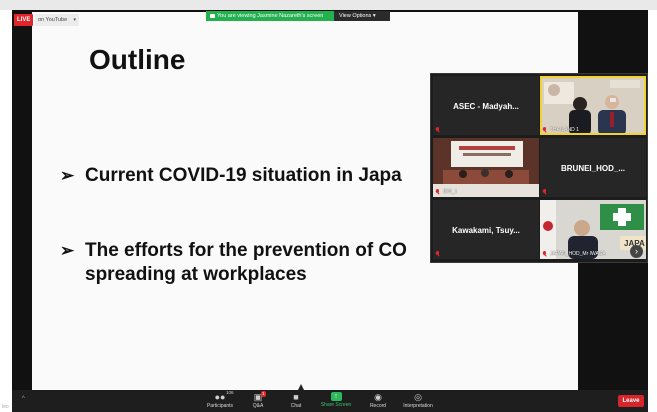 The height and width of the screenshot is (412, 657). I want to click on view-options-button: View Options ▾, so click(362, 16).